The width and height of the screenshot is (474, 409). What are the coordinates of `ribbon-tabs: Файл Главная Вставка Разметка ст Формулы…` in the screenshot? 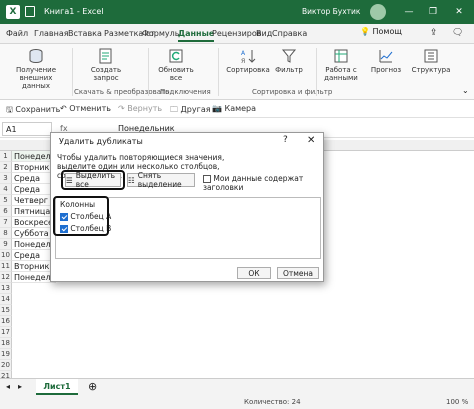 It's located at (237, 34).